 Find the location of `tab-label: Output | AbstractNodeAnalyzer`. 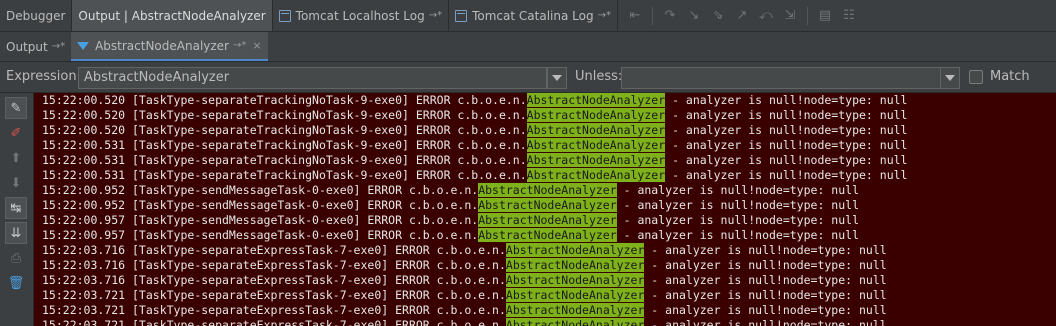

tab-label: Output | AbstractNodeAnalyzer is located at coordinates (172, 15).